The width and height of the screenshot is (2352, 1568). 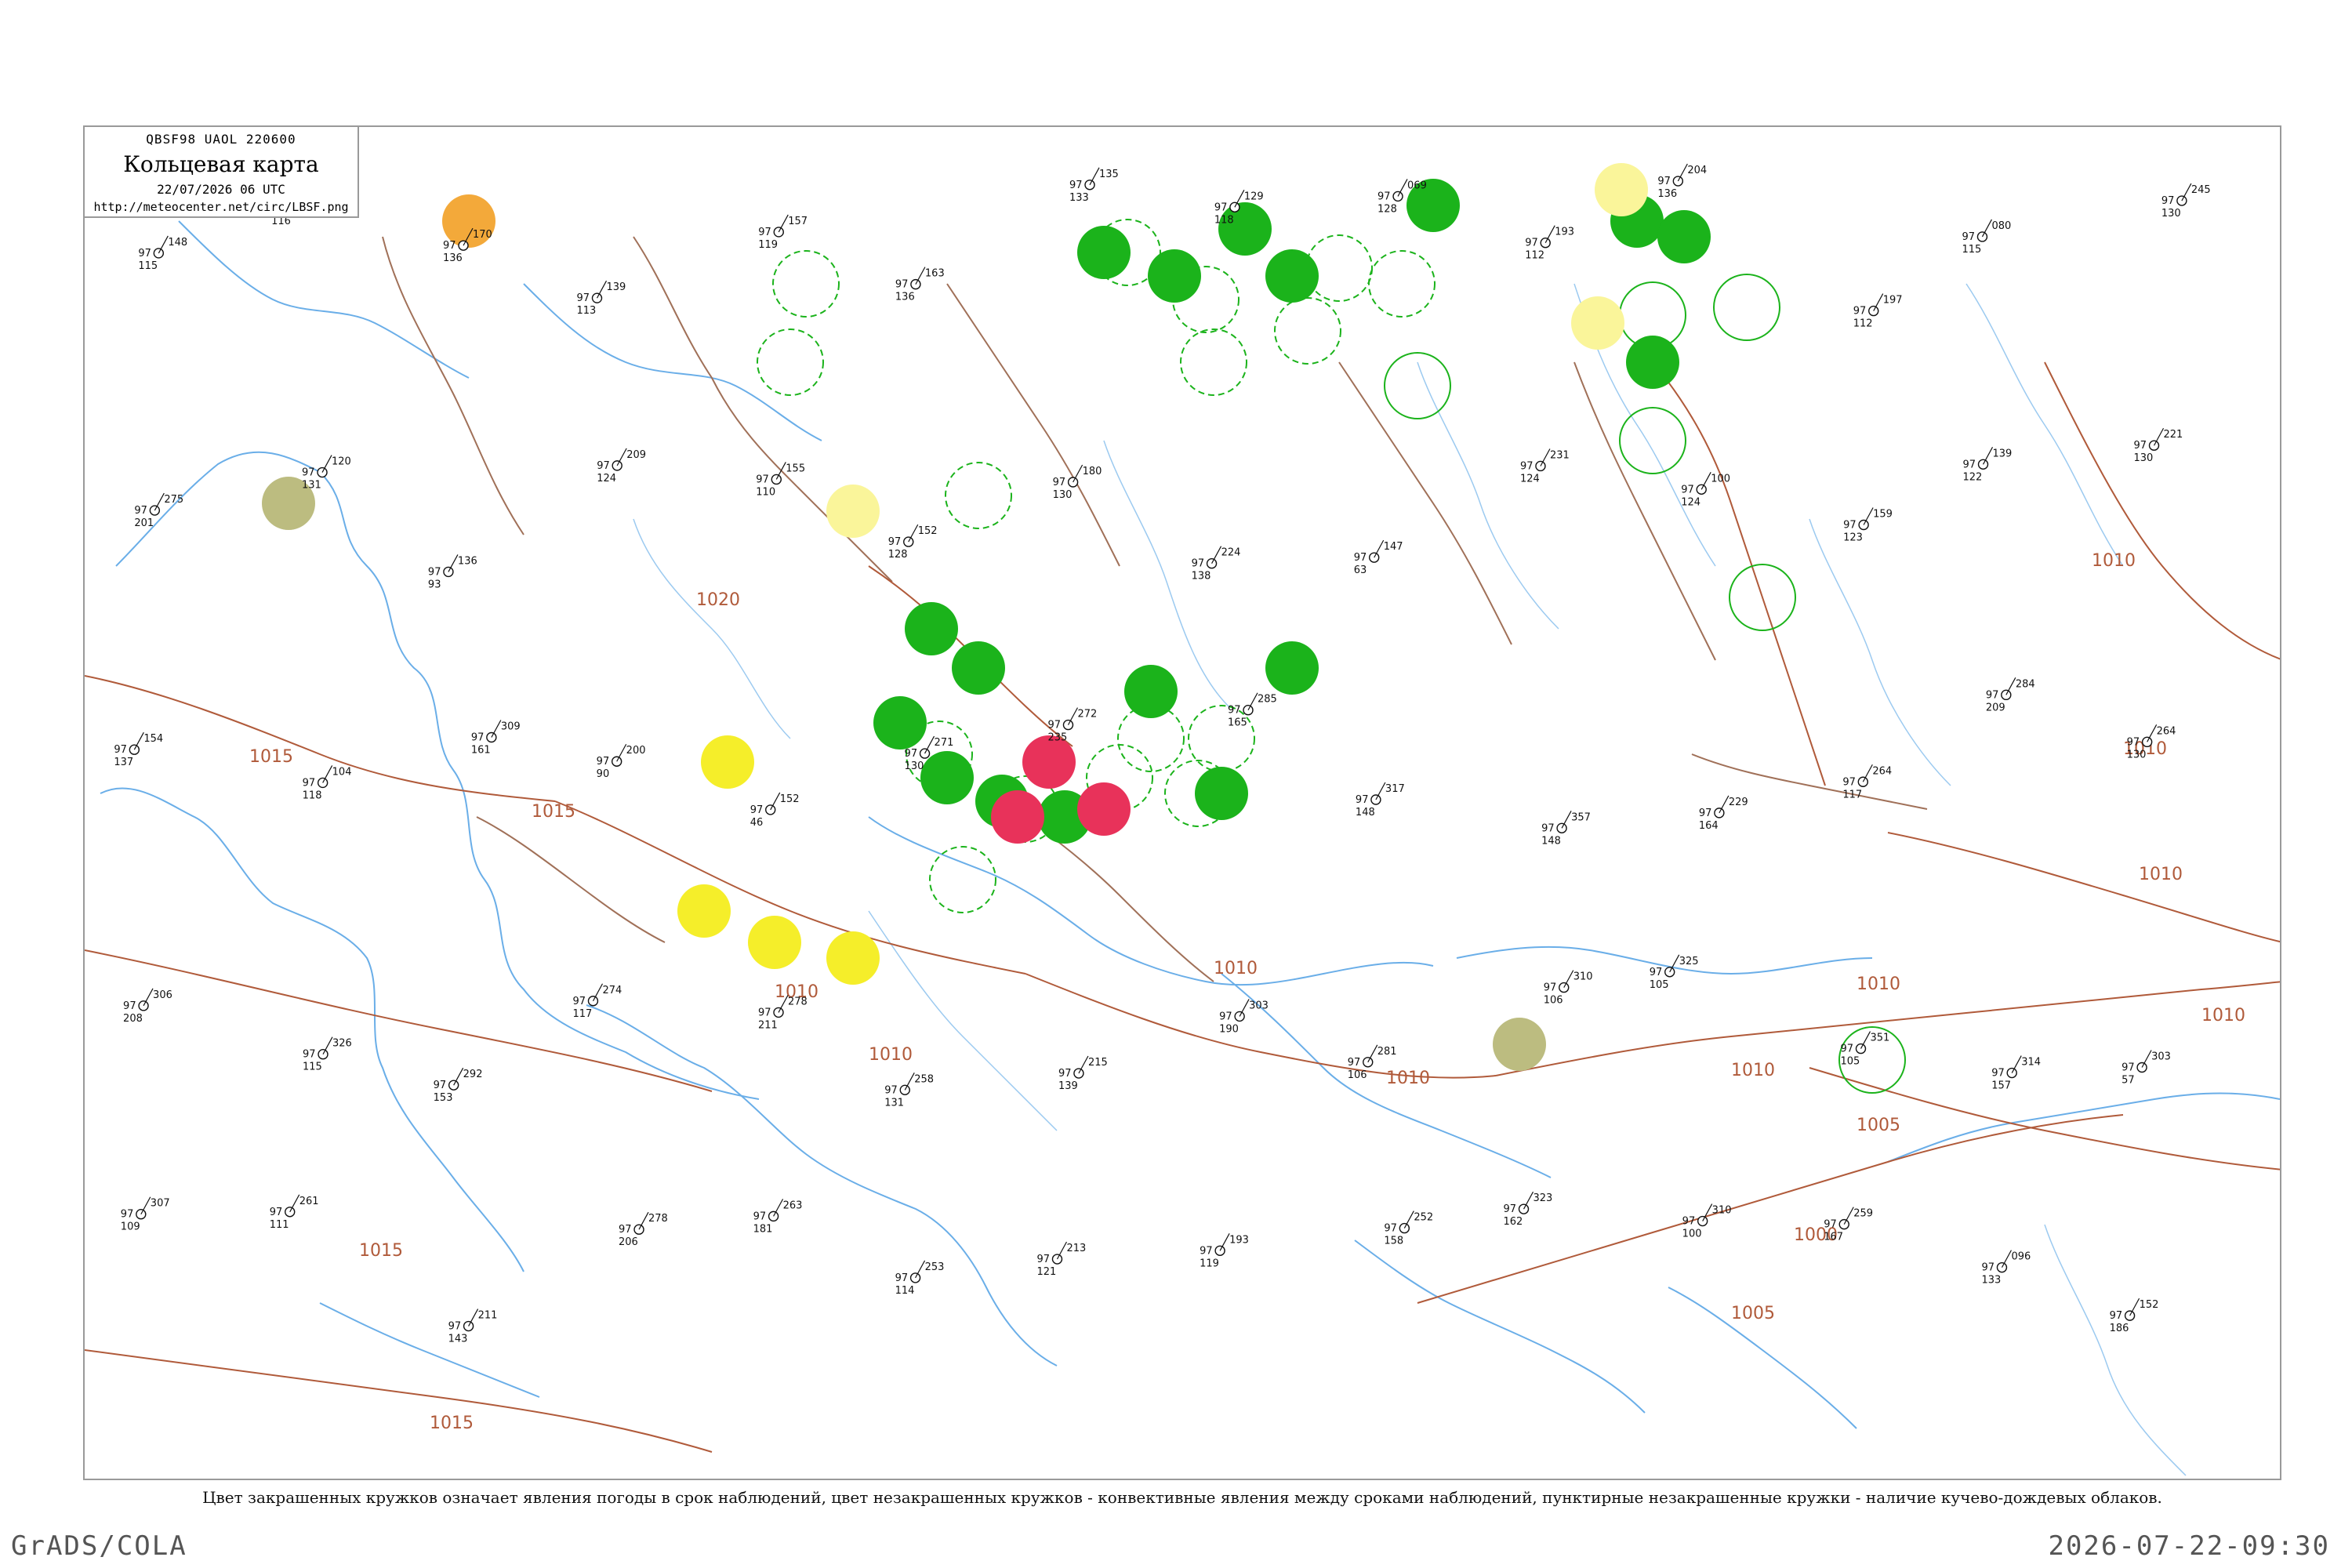 What do you see at coordinates (453, 572) in the screenshot?
I see `station-plot: 136 9793` at bounding box center [453, 572].